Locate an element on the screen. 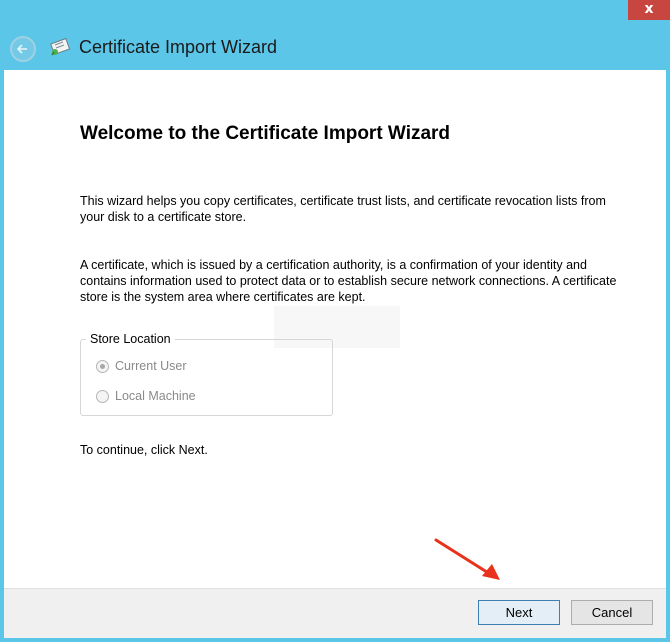 The height and width of the screenshot is (642, 670). wizard-footer: Next Cancel is located at coordinates (335, 613).